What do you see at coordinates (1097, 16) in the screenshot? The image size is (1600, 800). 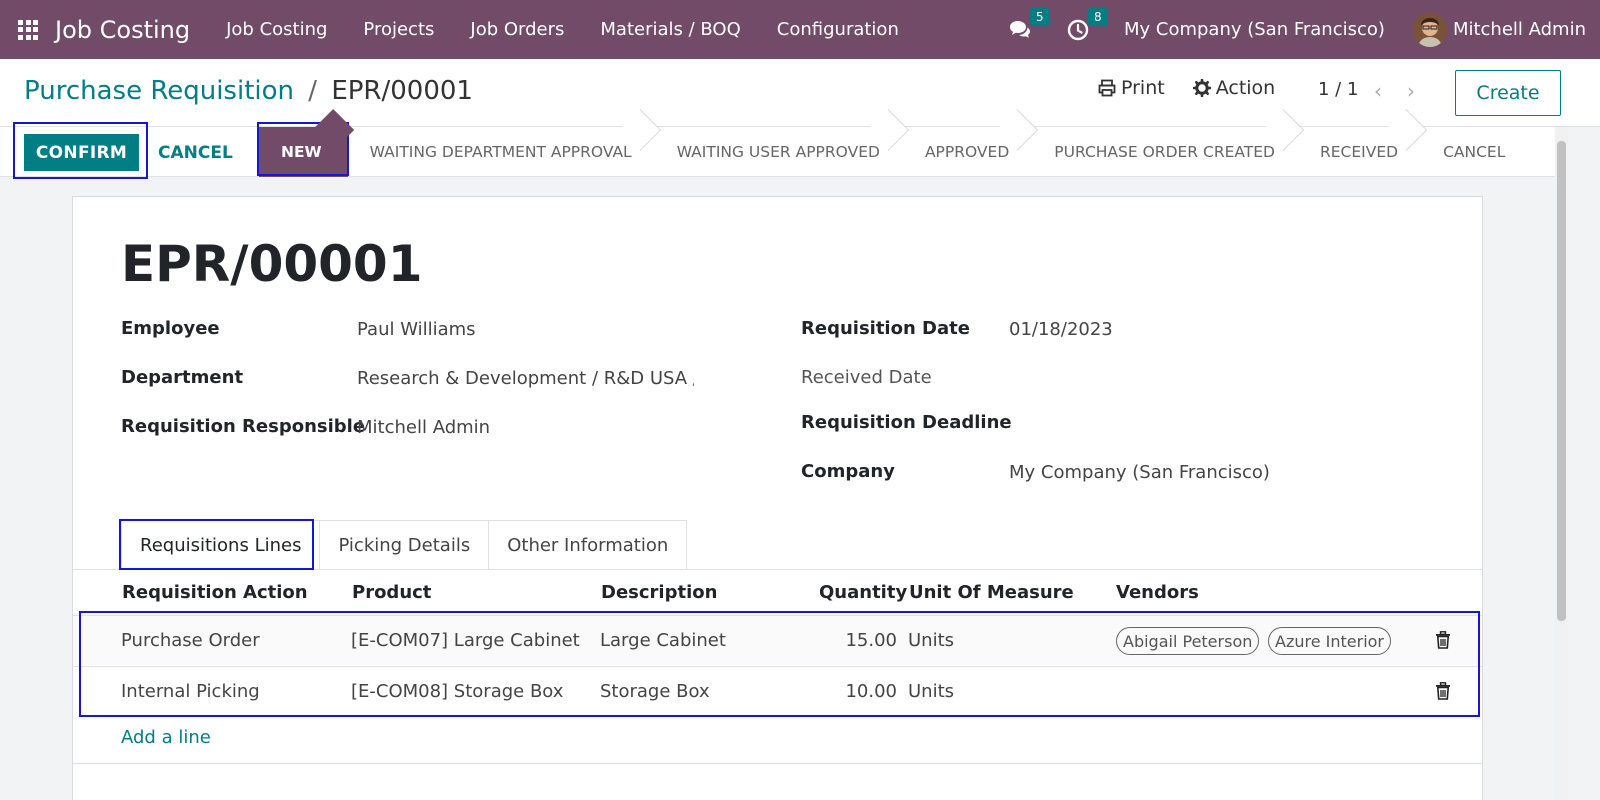 I see `activities-count-badge: 8` at bounding box center [1097, 16].